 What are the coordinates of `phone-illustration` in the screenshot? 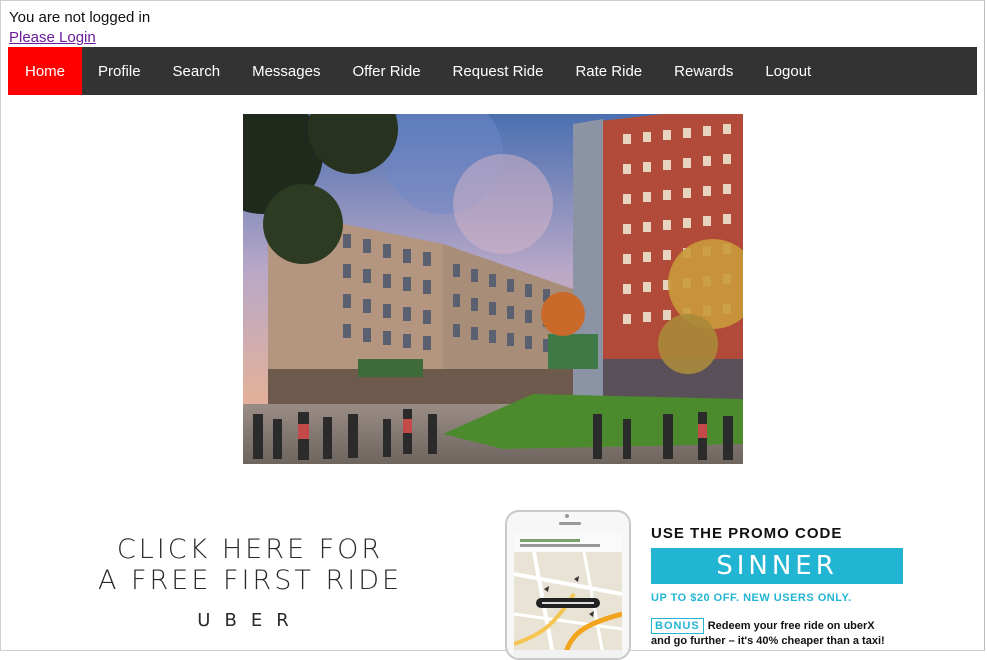 It's located at (568, 585).